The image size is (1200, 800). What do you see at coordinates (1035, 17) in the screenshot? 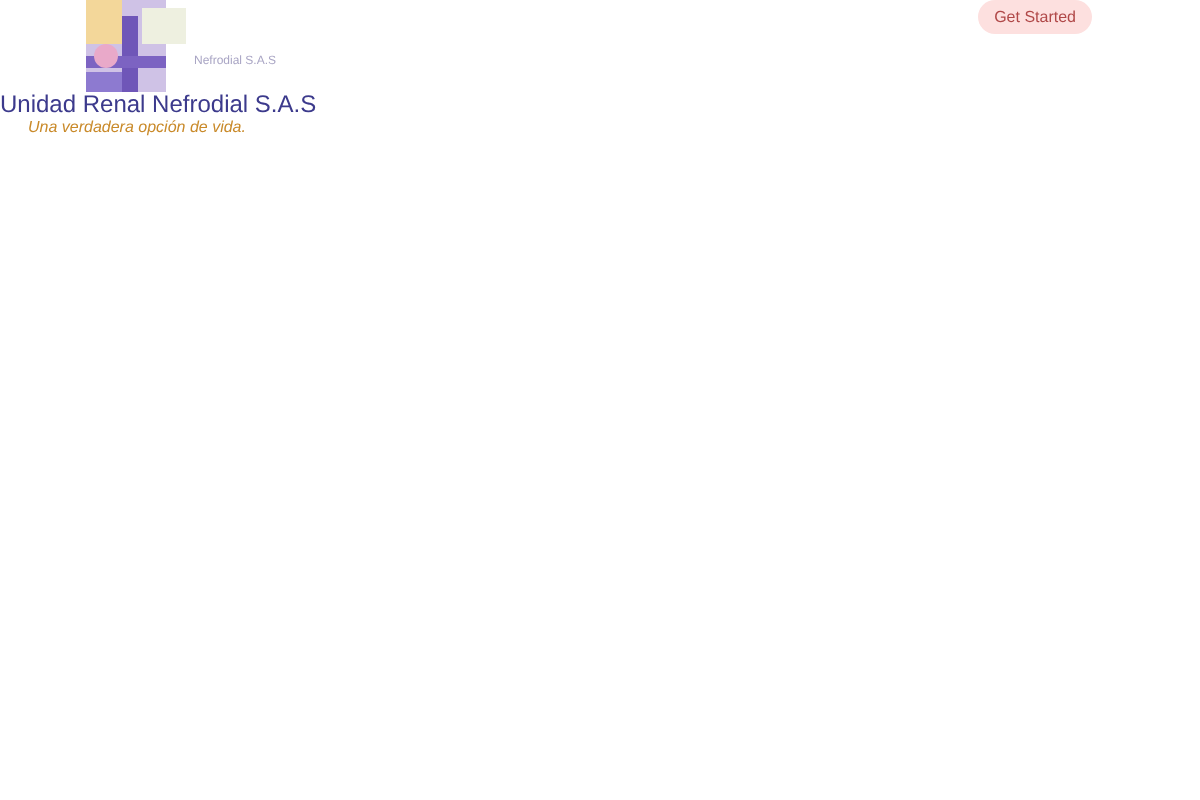
I see `get-started-button: Get Started` at bounding box center [1035, 17].